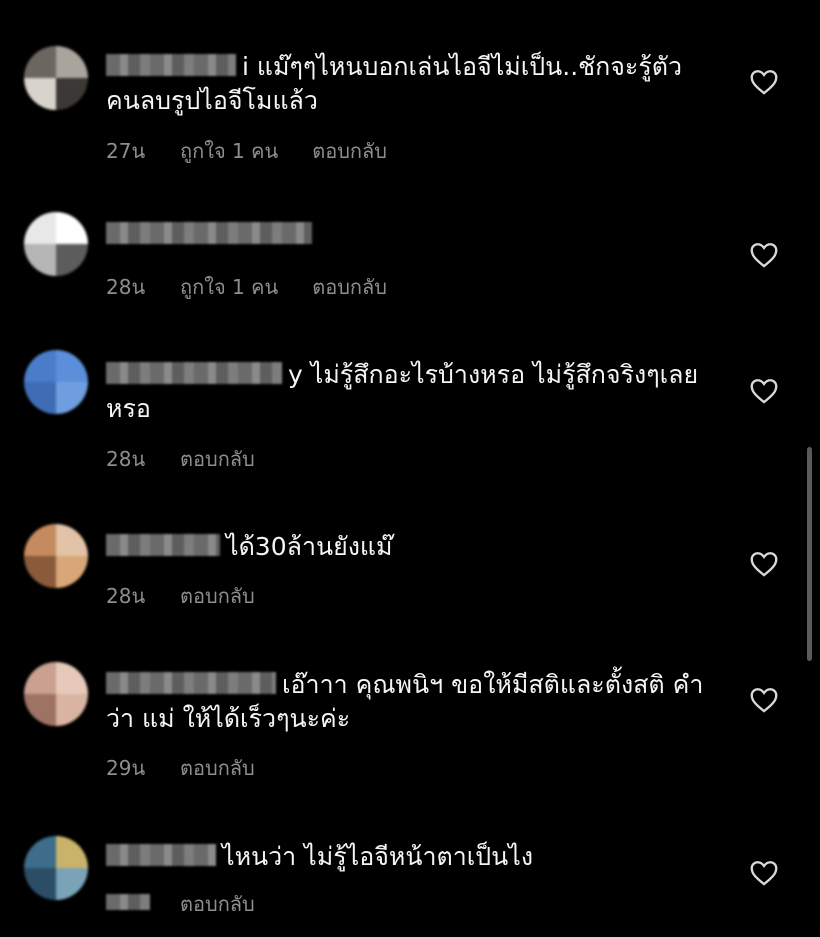 The image size is (820, 937). I want to click on comment-meta: 27น ถูกใจ 1 คน ตอบกลับ, so click(246, 151).